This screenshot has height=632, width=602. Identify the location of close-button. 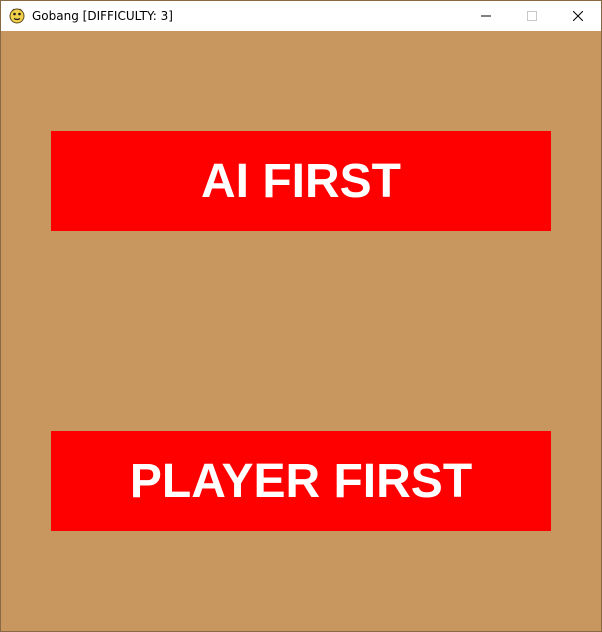
(578, 16).